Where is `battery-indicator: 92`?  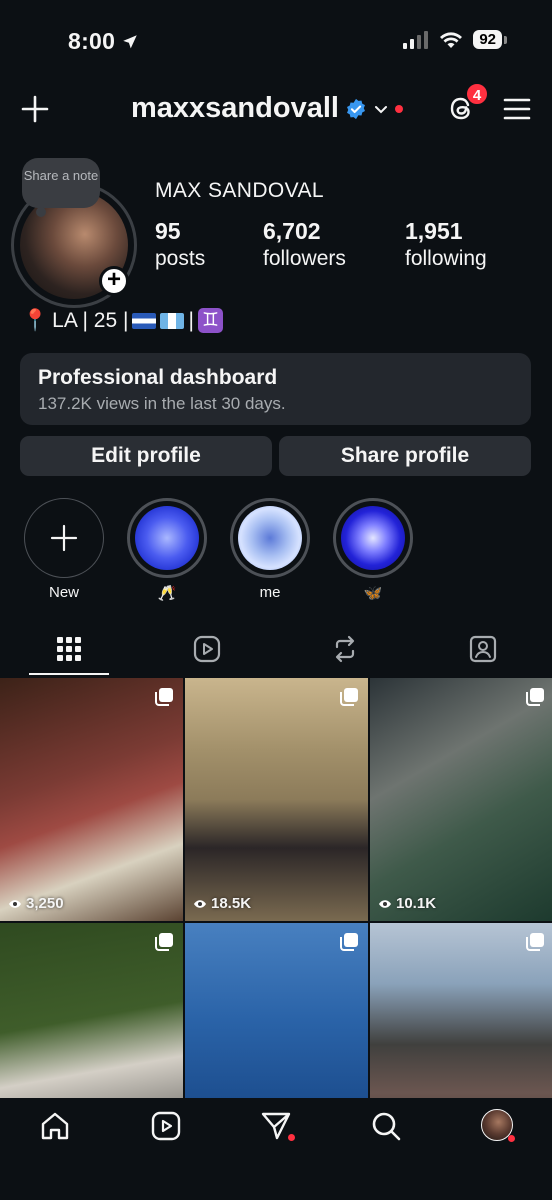
battery-indicator: 92 is located at coordinates (490, 39).